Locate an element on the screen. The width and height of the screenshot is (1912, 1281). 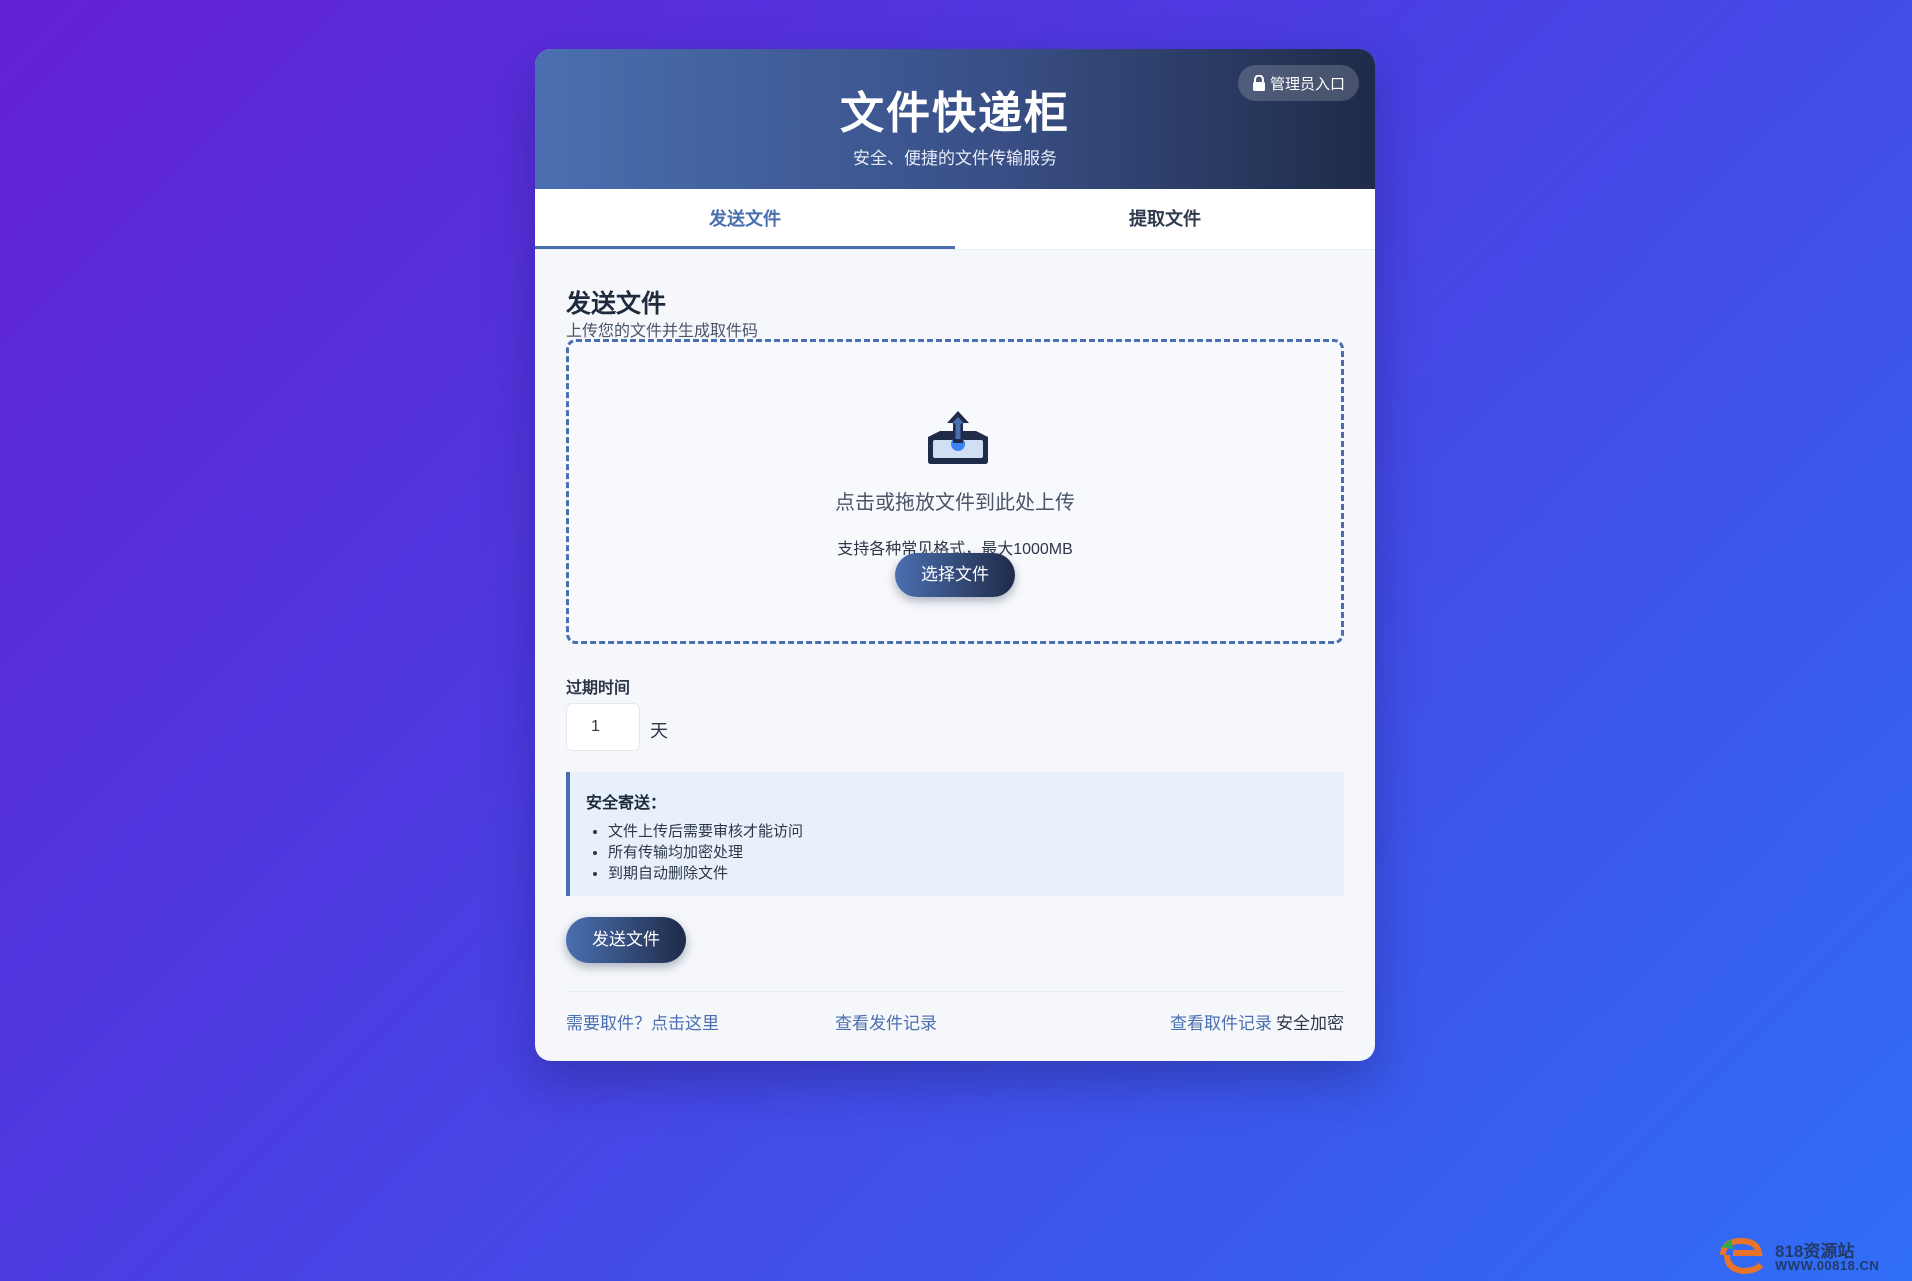
send-records-link: 查看发件记录 is located at coordinates (886, 1021).